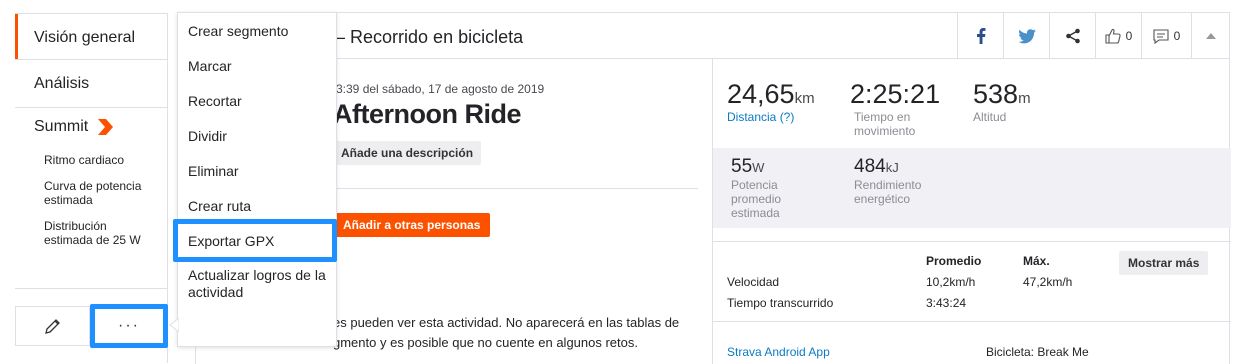 Image resolution: width=1244 pixels, height=364 pixels. Describe the element at coordinates (215, 101) in the screenshot. I see `menu-item-crop: Recortar` at that location.